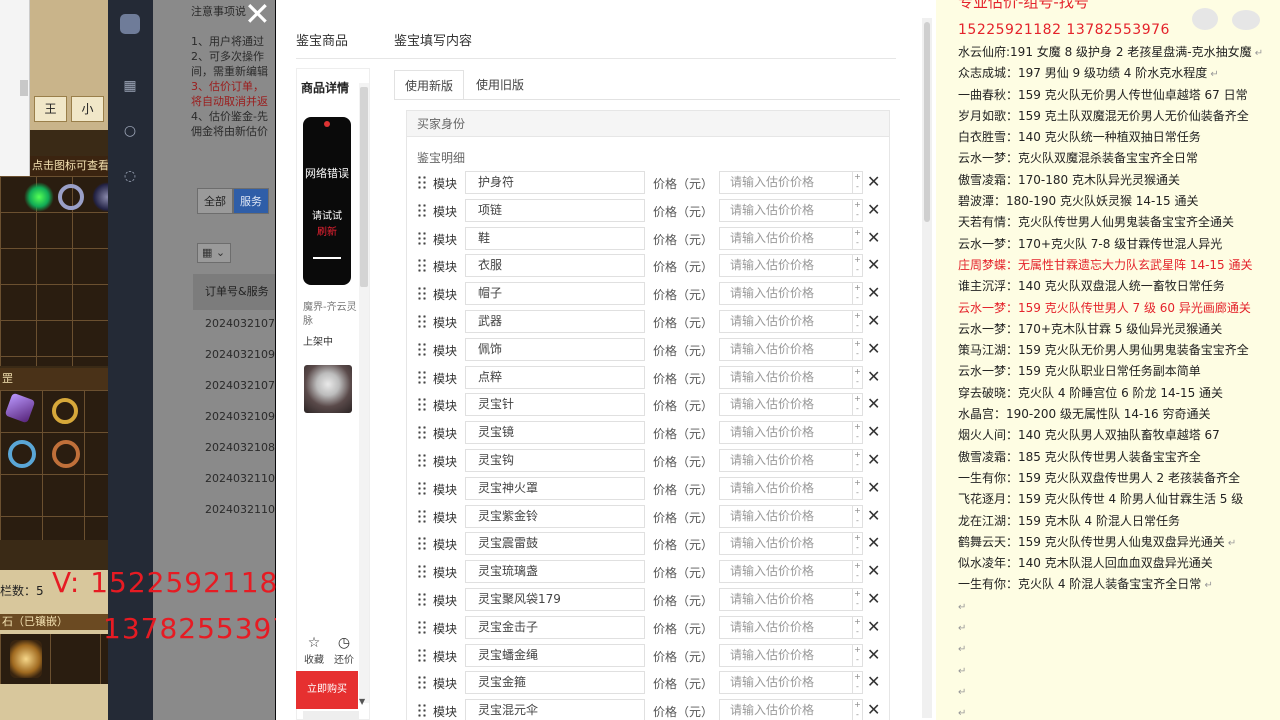 The height and width of the screenshot is (720, 1280). What do you see at coordinates (314, 650) in the screenshot?
I see `favorite-button: ☆ 收藏` at bounding box center [314, 650].